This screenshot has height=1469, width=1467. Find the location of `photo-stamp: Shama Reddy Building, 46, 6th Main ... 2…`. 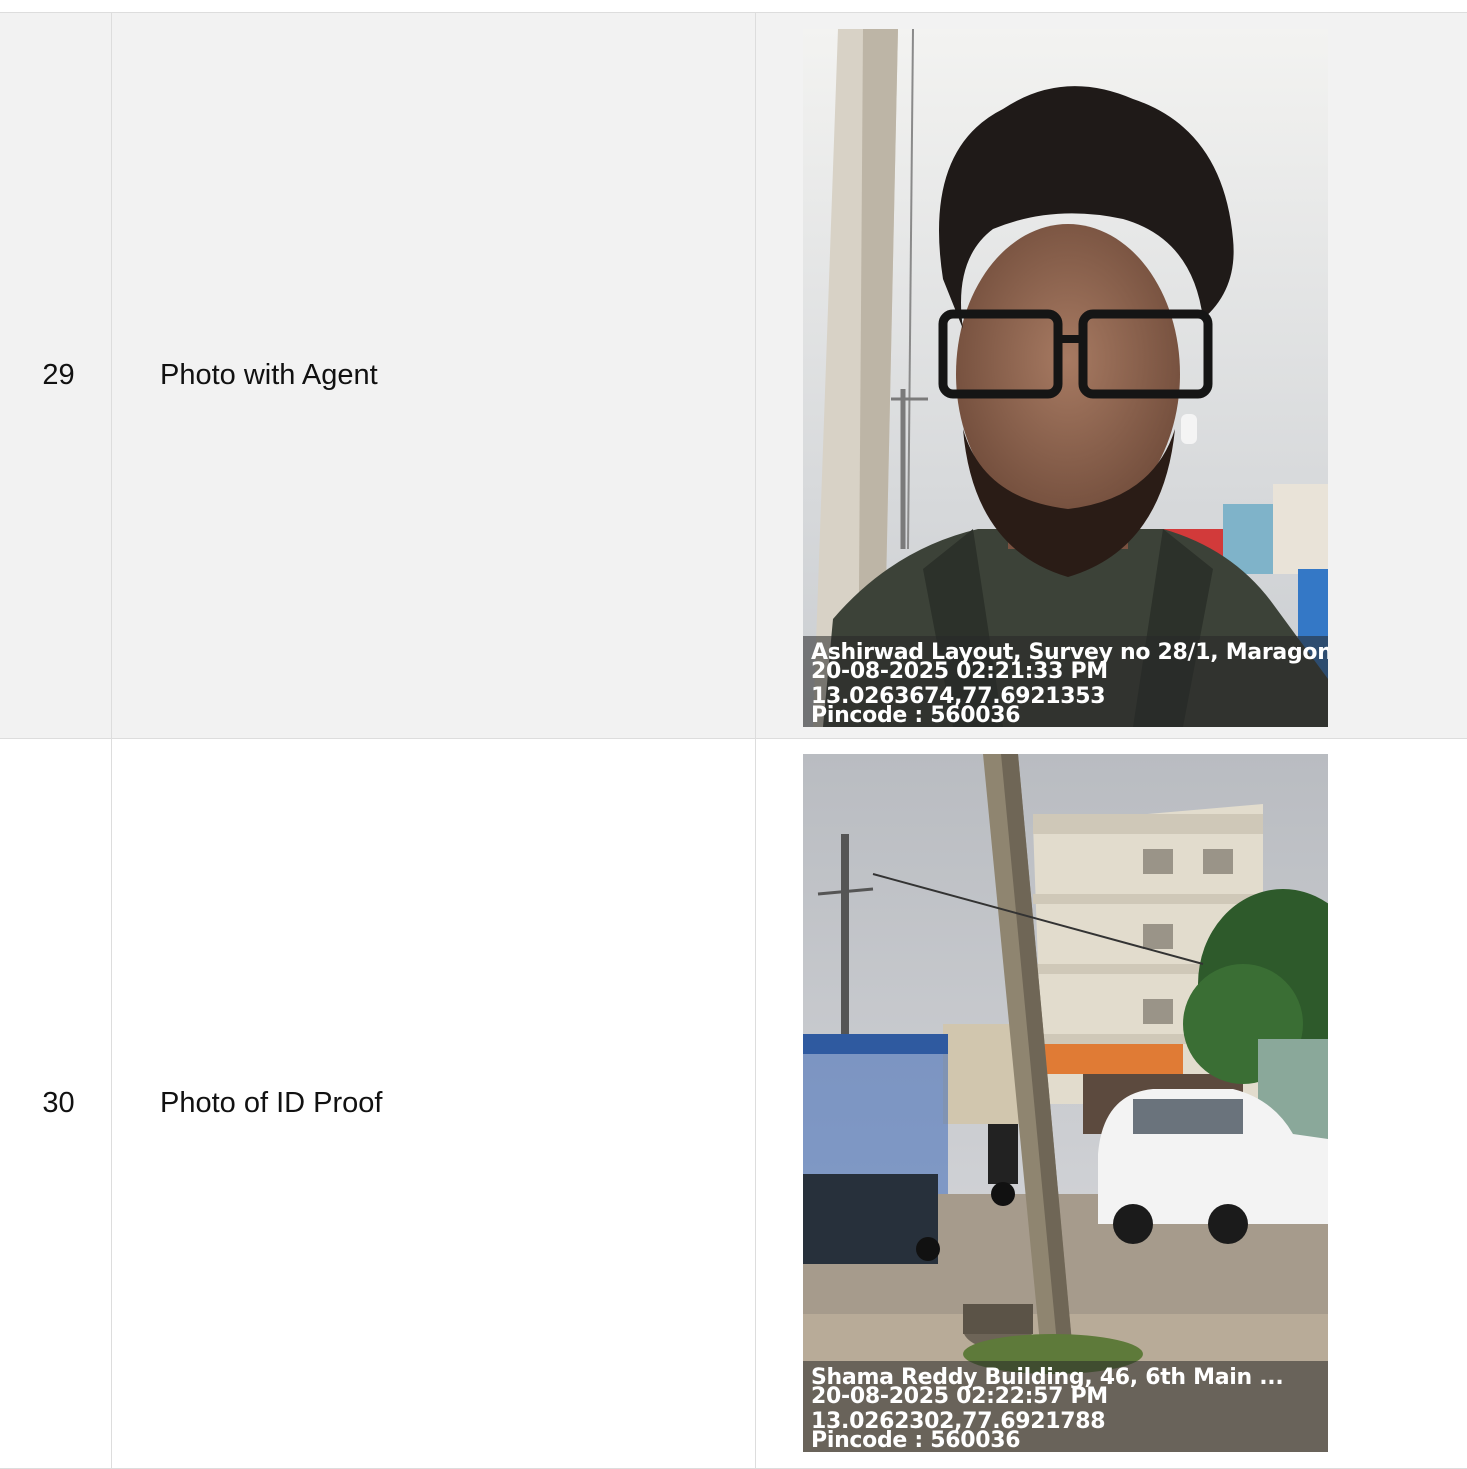

photo-stamp: Shama Reddy Building, 46, 6th Main ... 2… is located at coordinates (1065, 1406).